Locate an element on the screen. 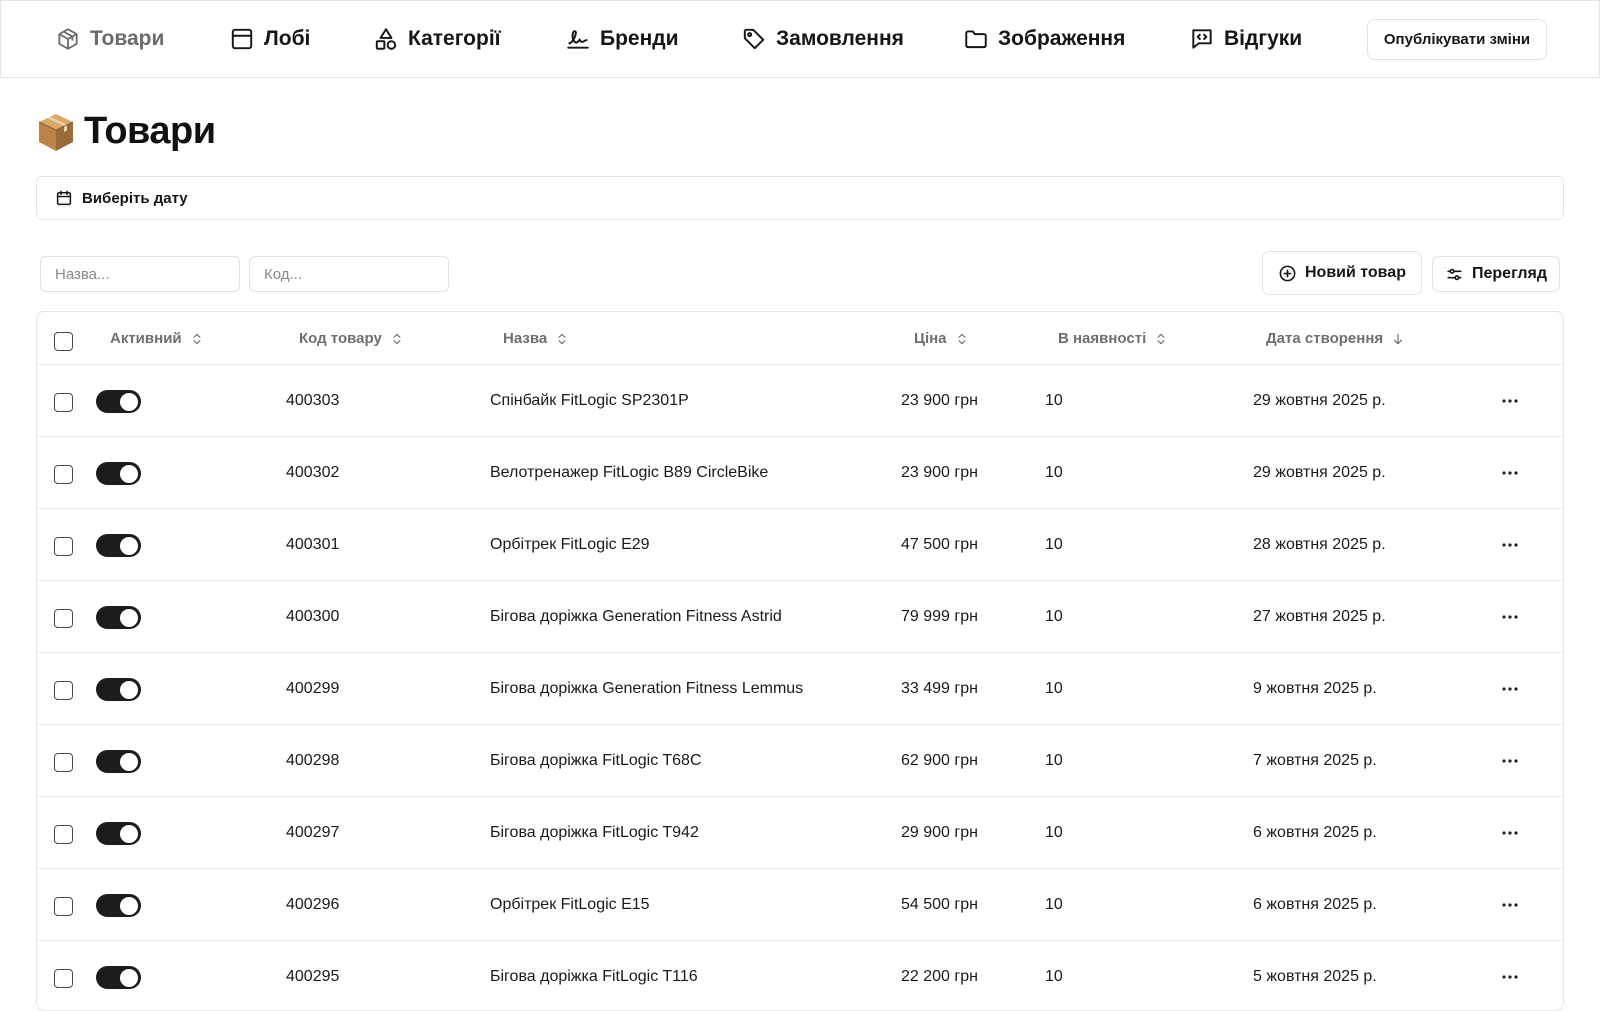 This screenshot has height=1011, width=1600. column-header-stock: В наявності is located at coordinates (1113, 338).